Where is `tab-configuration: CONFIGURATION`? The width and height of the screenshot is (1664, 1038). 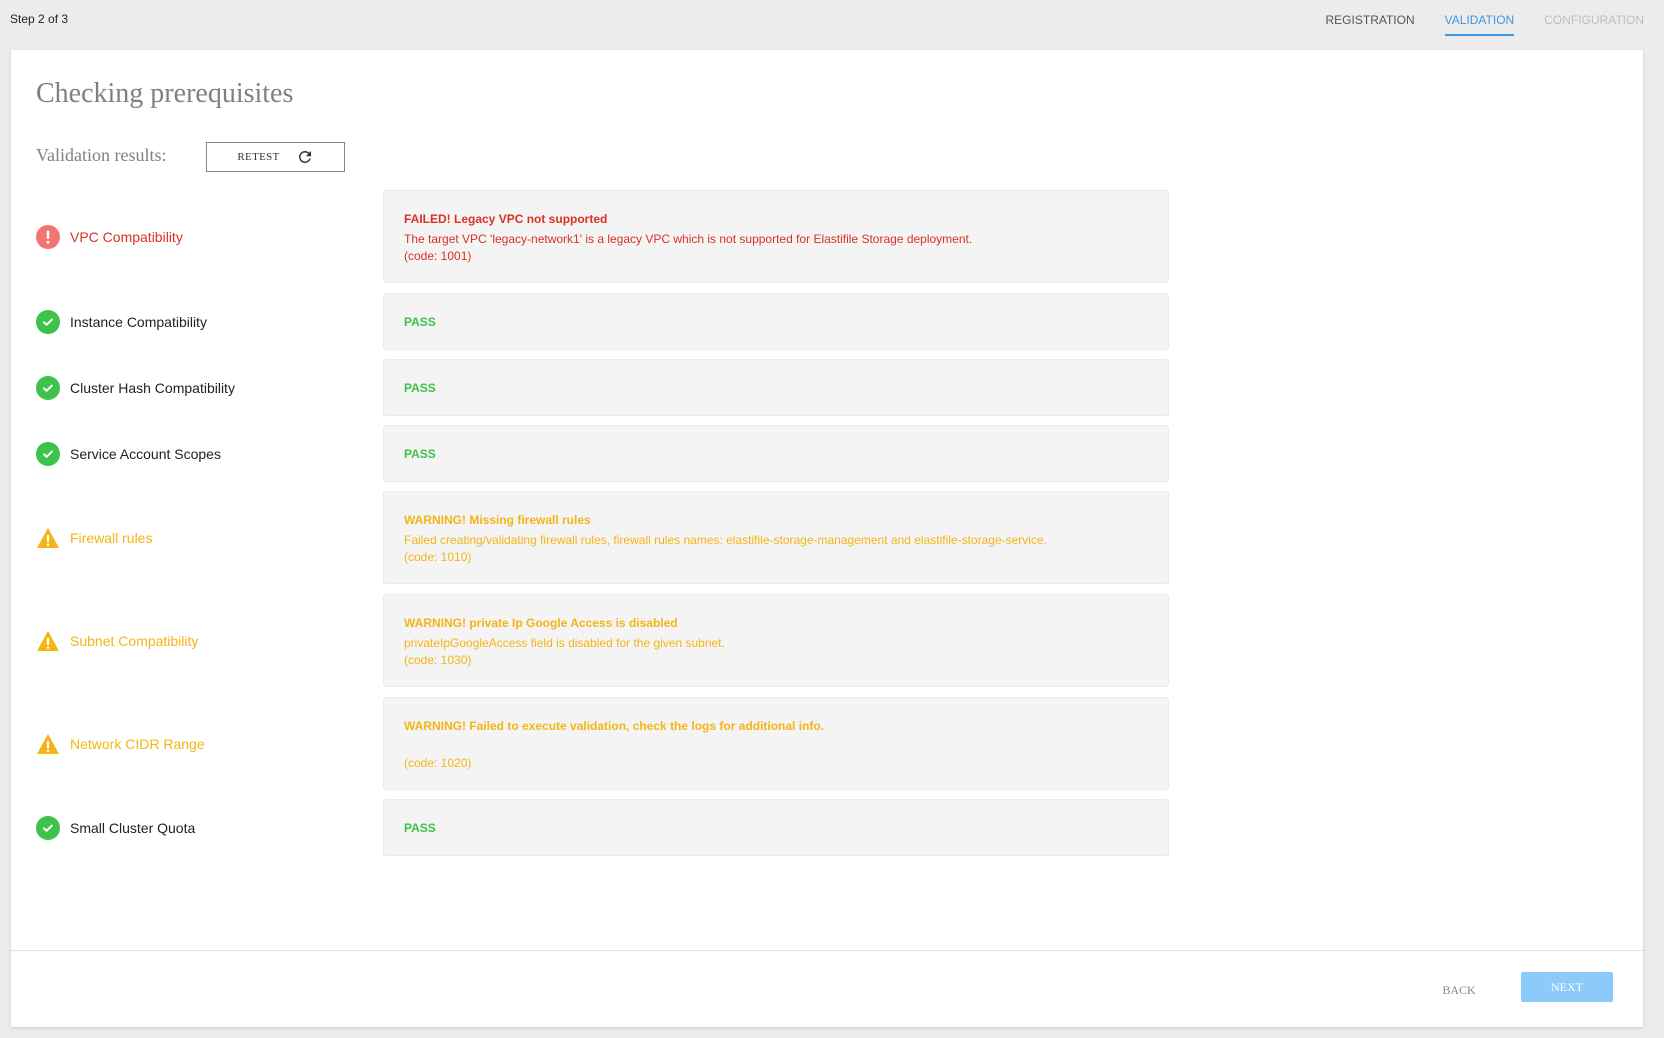
tab-configuration: CONFIGURATION is located at coordinates (1594, 18).